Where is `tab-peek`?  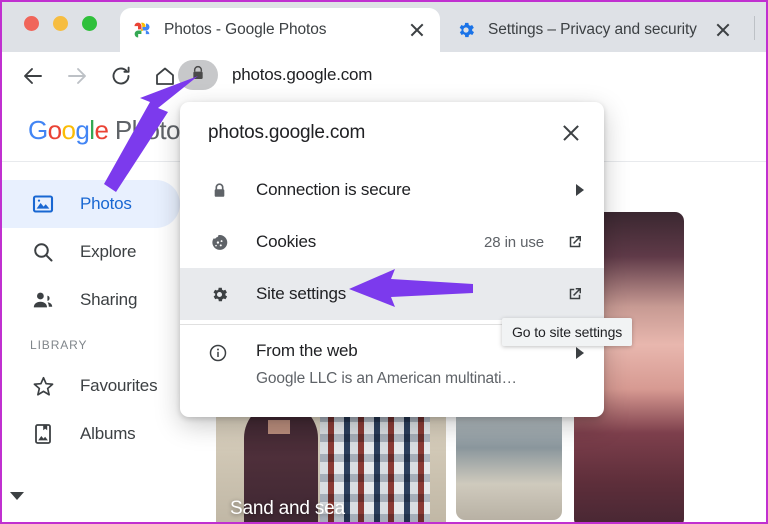 tab-peek is located at coordinates (764, 30).